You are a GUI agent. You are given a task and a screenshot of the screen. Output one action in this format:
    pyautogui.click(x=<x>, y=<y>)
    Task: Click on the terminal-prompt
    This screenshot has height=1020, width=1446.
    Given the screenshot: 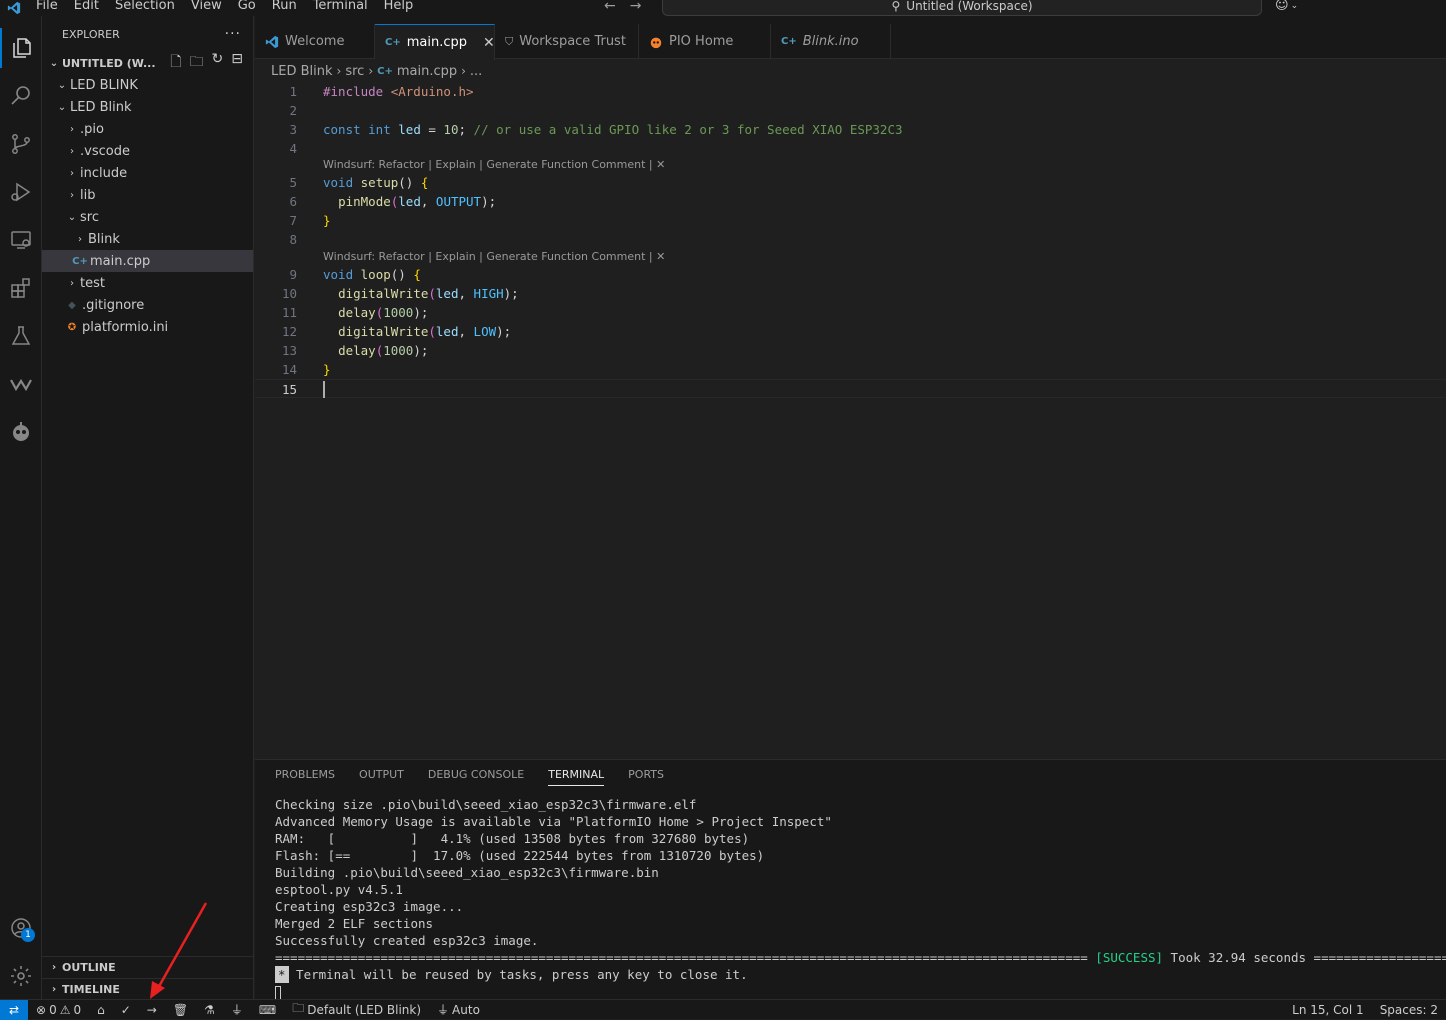 What is the action you would take?
    pyautogui.click(x=860, y=991)
    